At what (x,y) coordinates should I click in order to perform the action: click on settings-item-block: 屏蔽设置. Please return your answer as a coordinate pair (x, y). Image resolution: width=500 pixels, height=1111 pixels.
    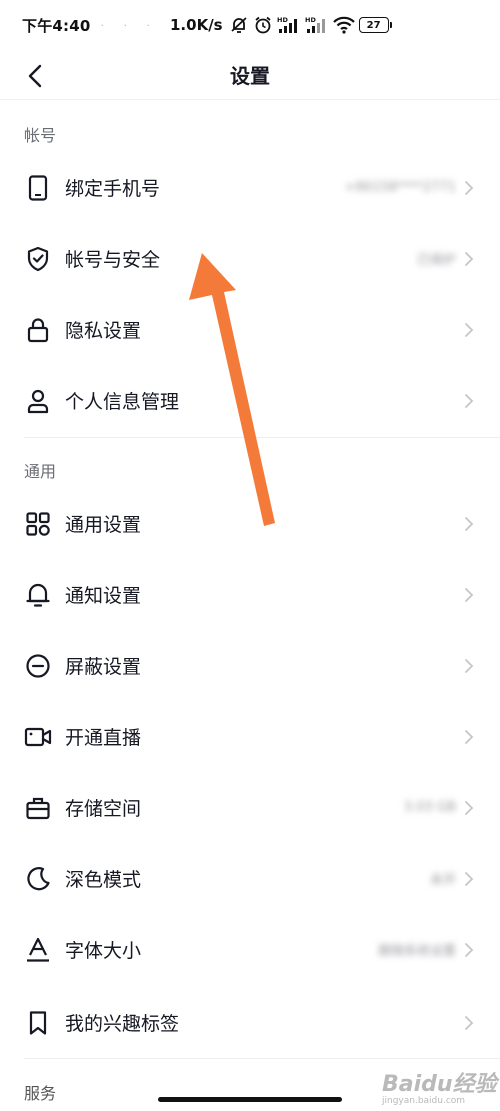
    Looking at the image, I should click on (250, 665).